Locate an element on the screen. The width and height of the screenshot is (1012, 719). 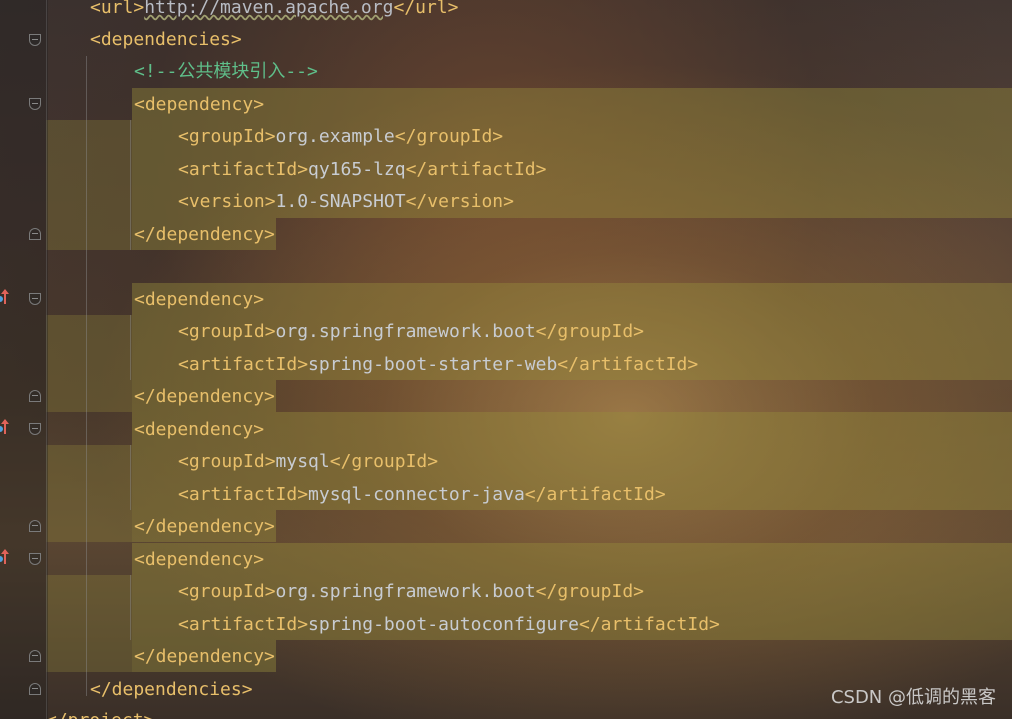
code-line: <dependencies> is located at coordinates (166, 40).